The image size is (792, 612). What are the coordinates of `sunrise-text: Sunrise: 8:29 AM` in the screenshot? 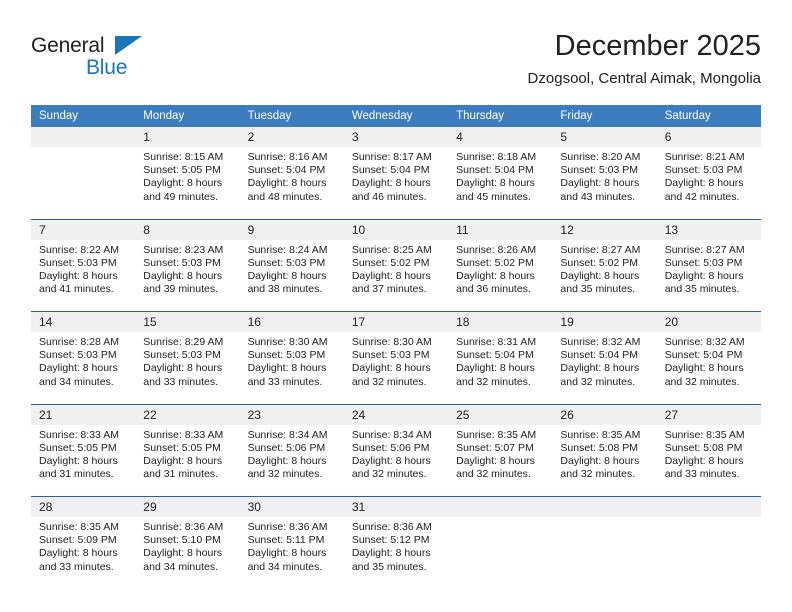 It's located at (183, 342).